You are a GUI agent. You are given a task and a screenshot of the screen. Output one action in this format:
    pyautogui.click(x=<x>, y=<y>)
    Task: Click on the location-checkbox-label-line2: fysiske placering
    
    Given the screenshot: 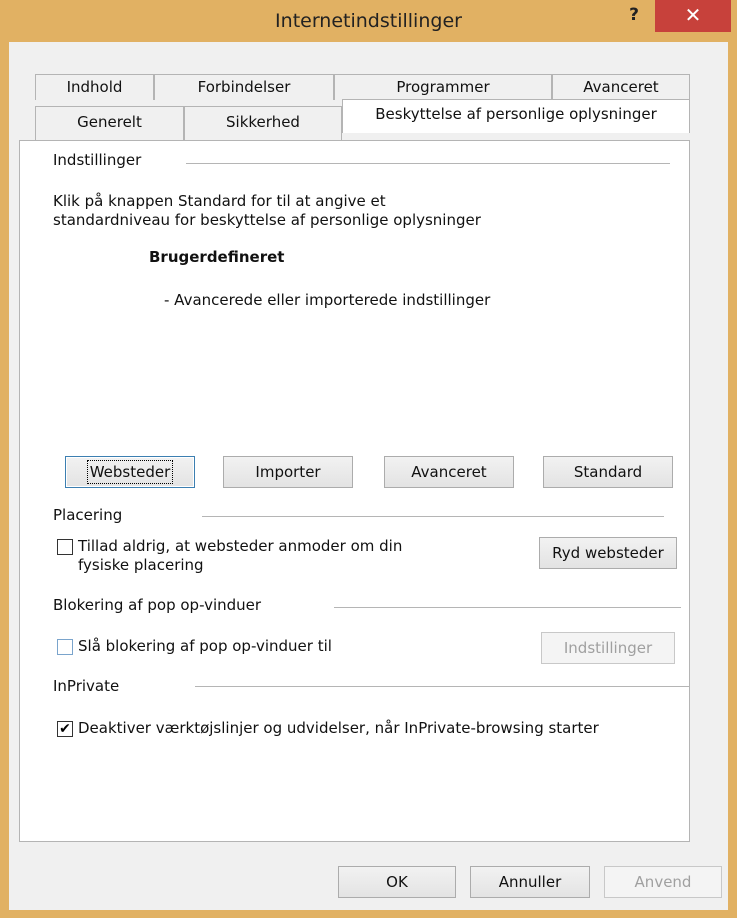 What is the action you would take?
    pyautogui.click(x=141, y=565)
    